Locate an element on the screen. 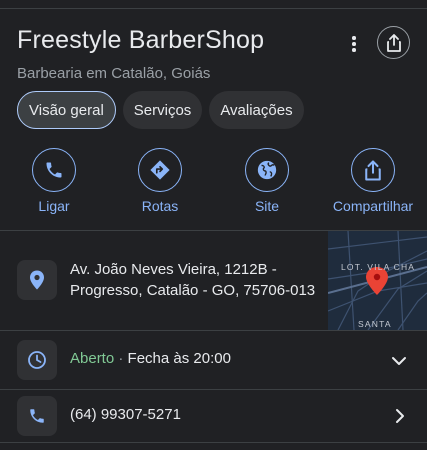 This screenshot has height=450, width=427. place-category: Barbearia em Catalão, Goiás is located at coordinates (114, 73).